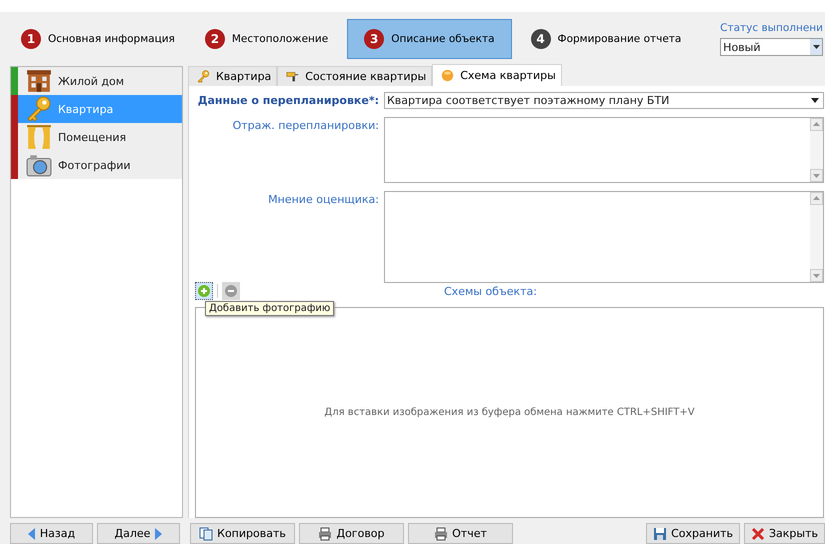 The width and height of the screenshot is (825, 544). What do you see at coordinates (771, 28) in the screenshot?
I see `status-label: Статус выполнени` at bounding box center [771, 28].